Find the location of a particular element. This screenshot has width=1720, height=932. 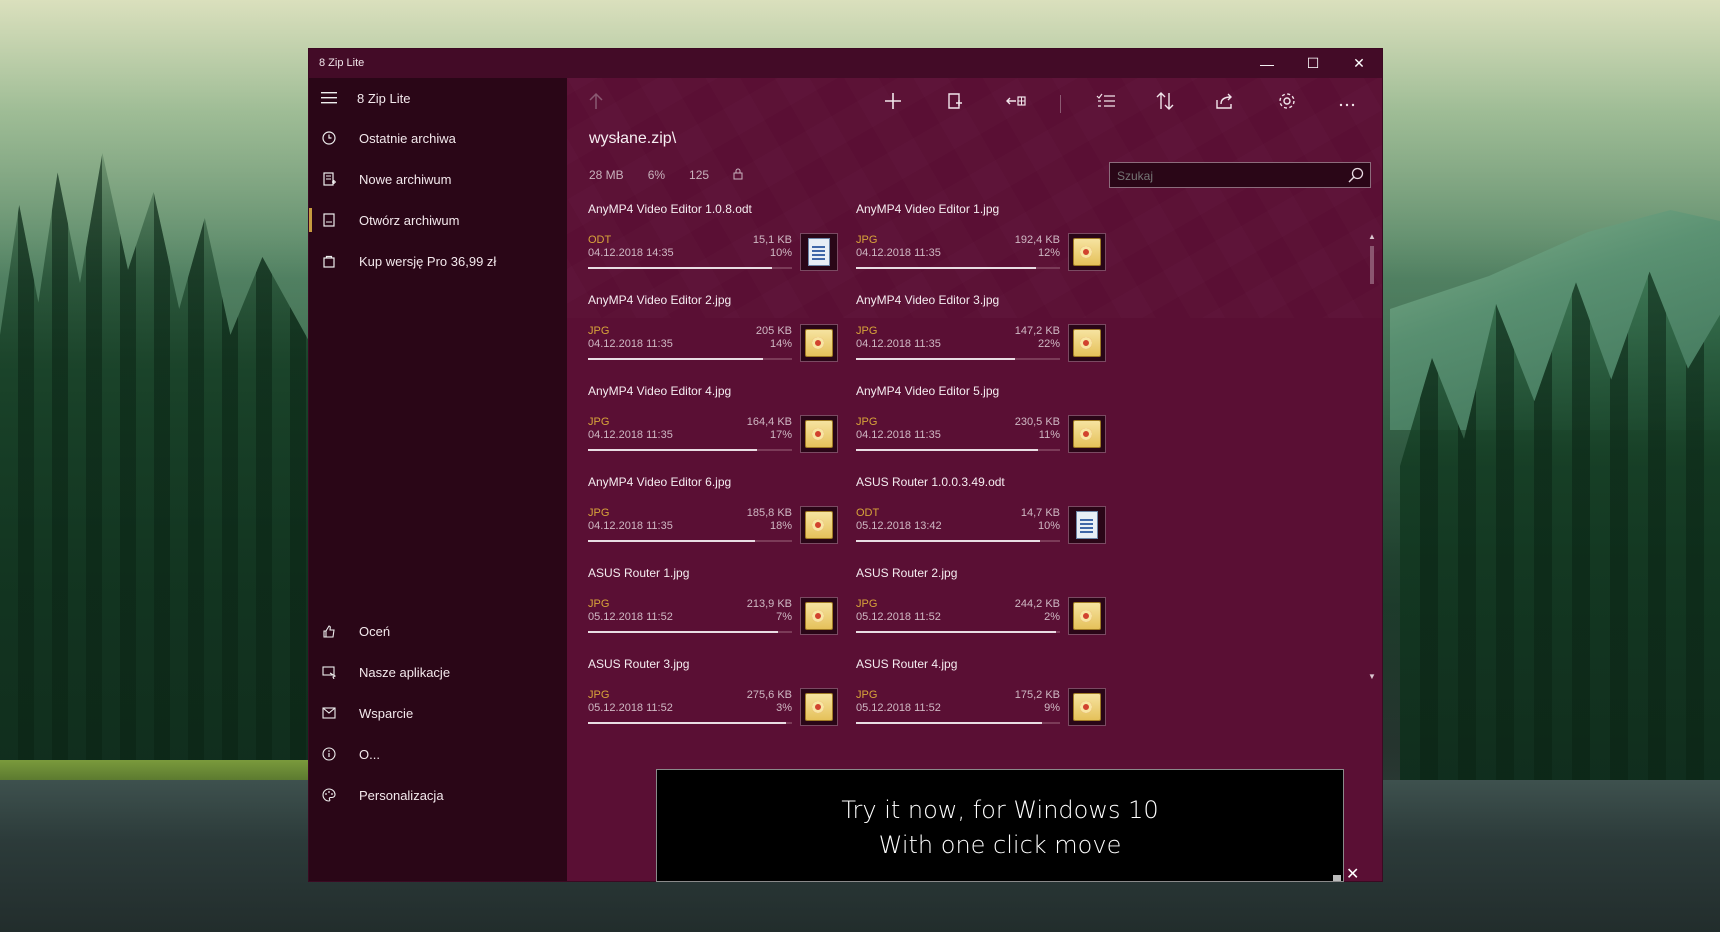

select-icon is located at coordinates (1106, 103).